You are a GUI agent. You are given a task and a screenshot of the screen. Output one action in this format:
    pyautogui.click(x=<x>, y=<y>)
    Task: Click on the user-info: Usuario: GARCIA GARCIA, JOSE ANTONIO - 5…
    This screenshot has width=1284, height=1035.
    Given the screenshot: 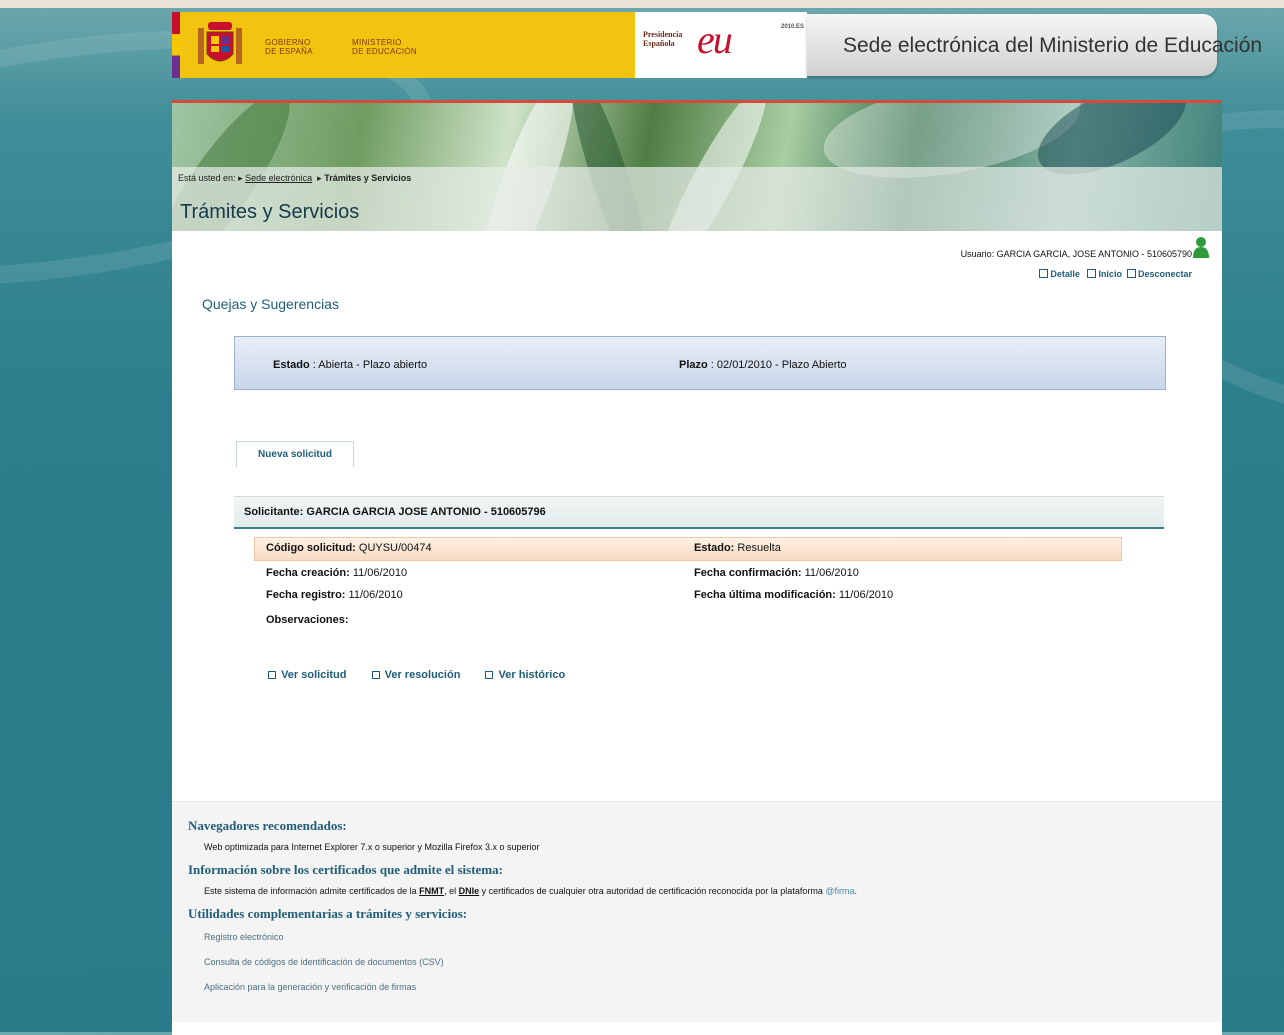 What is the action you would take?
    pyautogui.click(x=1076, y=254)
    